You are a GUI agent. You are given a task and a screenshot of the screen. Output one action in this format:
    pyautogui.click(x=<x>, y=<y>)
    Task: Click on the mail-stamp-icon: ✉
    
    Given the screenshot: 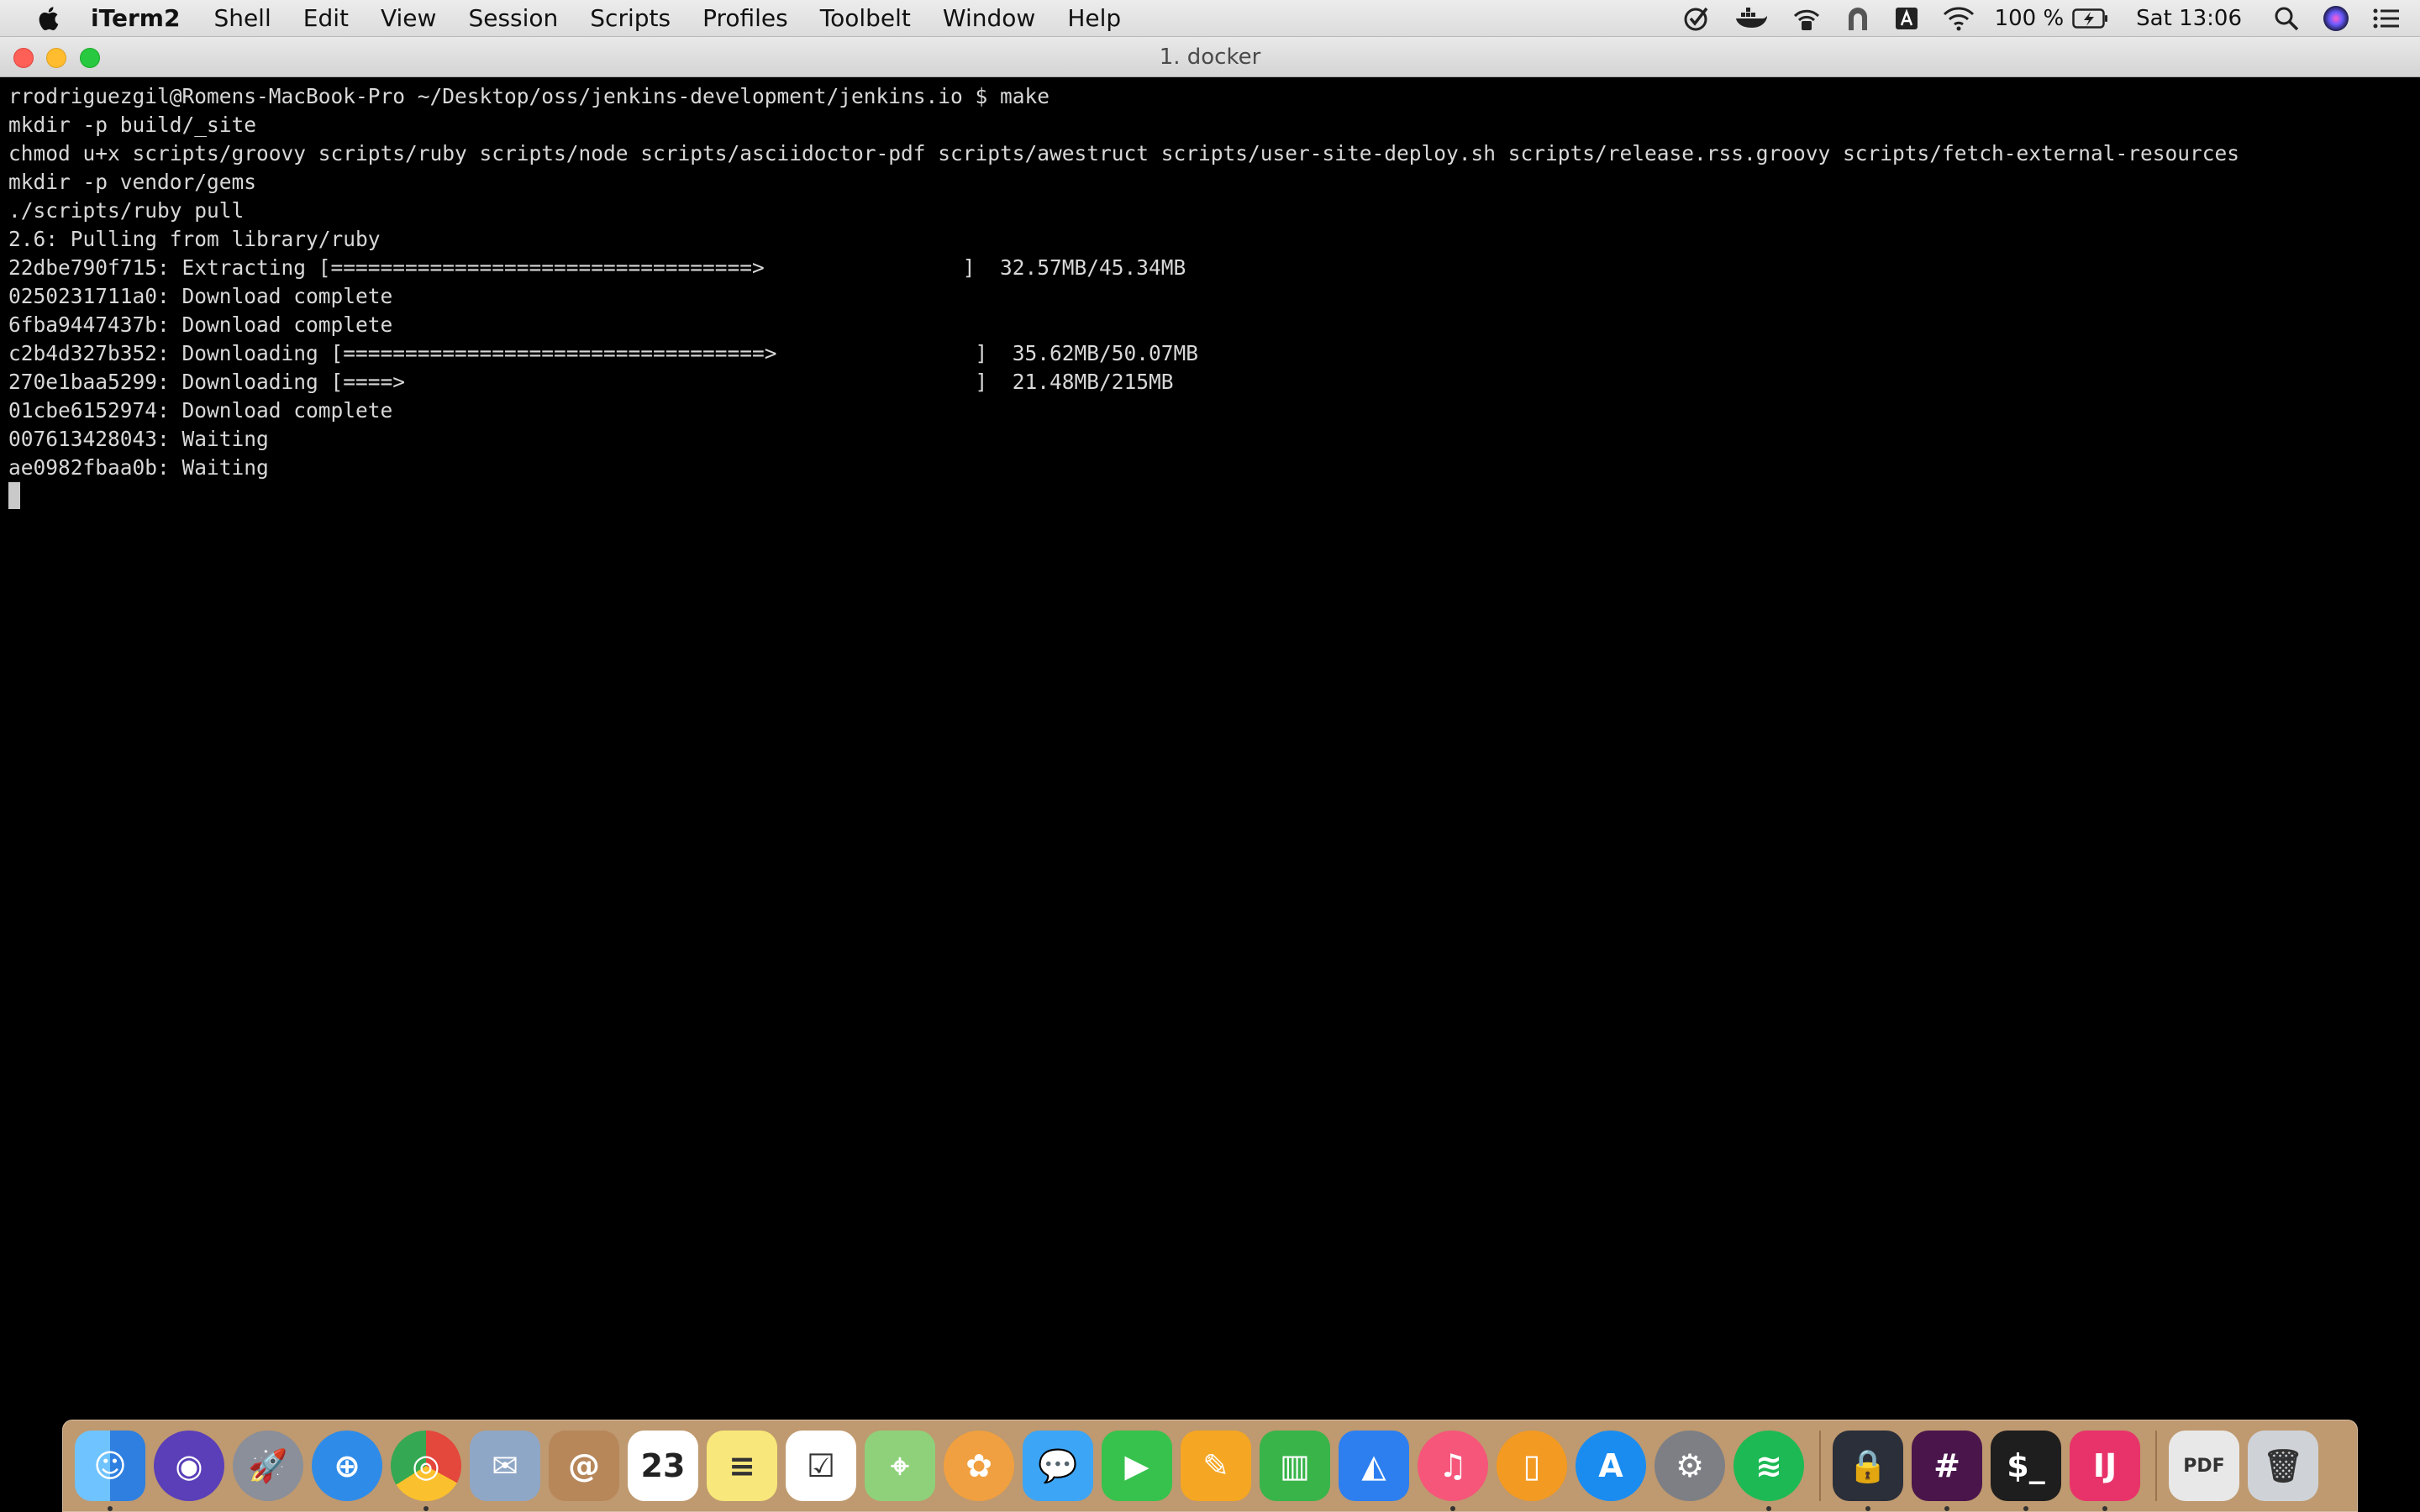 What is the action you would take?
    pyautogui.click(x=505, y=1466)
    